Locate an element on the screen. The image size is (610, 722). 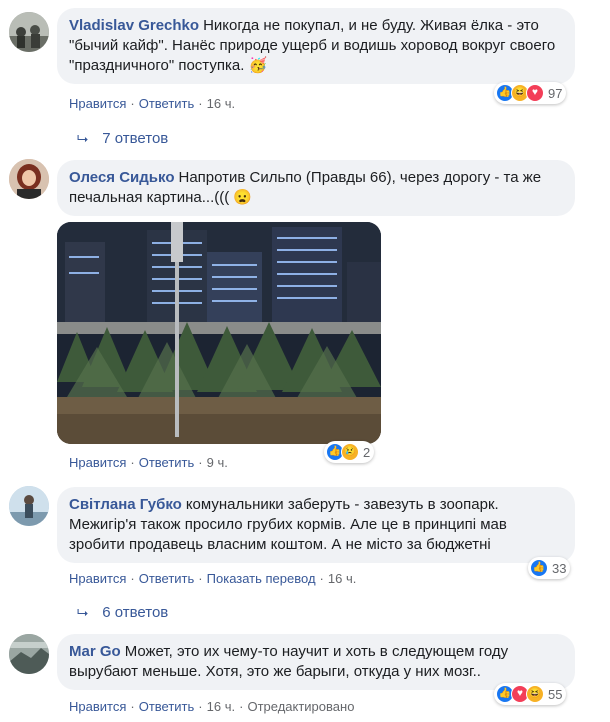
reactions-summary: 👍 😆 ♥ 97 is located at coordinates (530, 93).